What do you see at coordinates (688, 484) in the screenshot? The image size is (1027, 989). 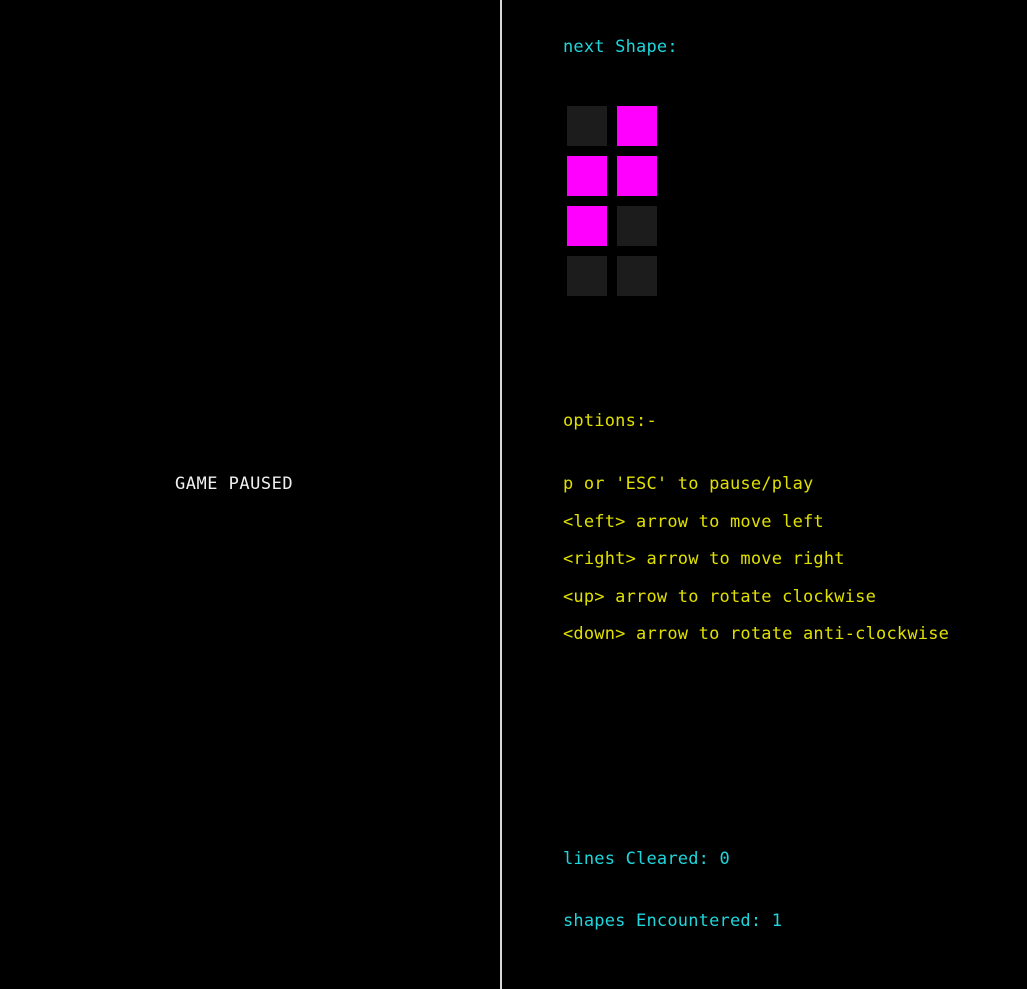 I see `option-pause: p or 'ESC' to pause/play` at bounding box center [688, 484].